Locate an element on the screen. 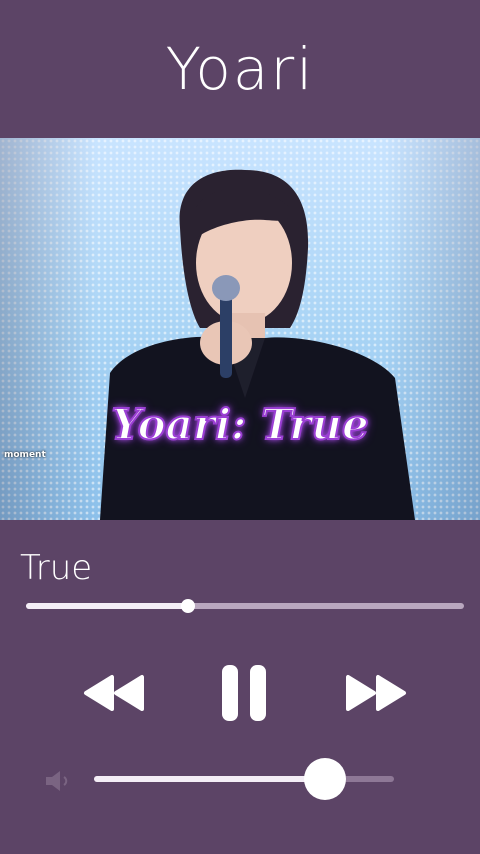  speaker-icon is located at coordinates (59, 781).